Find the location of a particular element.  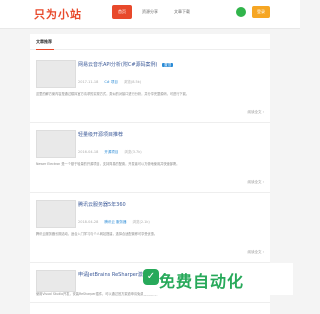

watermark-overlay: ✓ 免费自动化 is located at coordinates (218, 279).